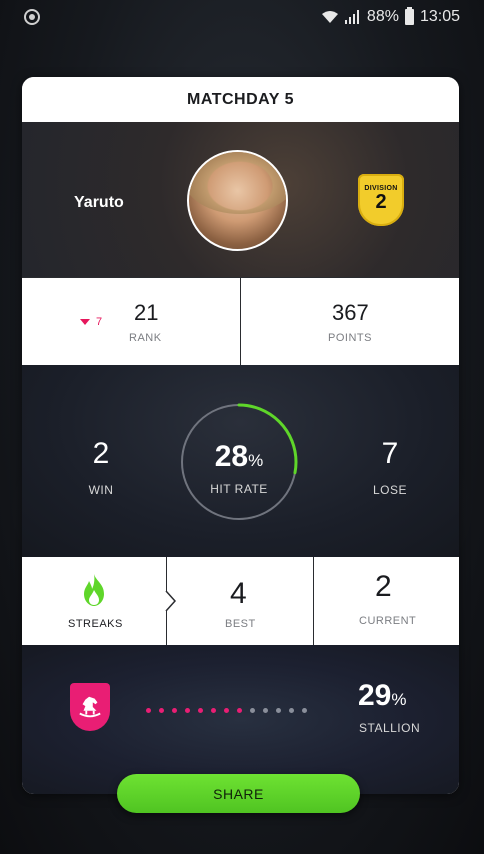 This screenshot has height=854, width=484. What do you see at coordinates (240, 99) in the screenshot?
I see `card-title: MATCHDAY 5` at bounding box center [240, 99].